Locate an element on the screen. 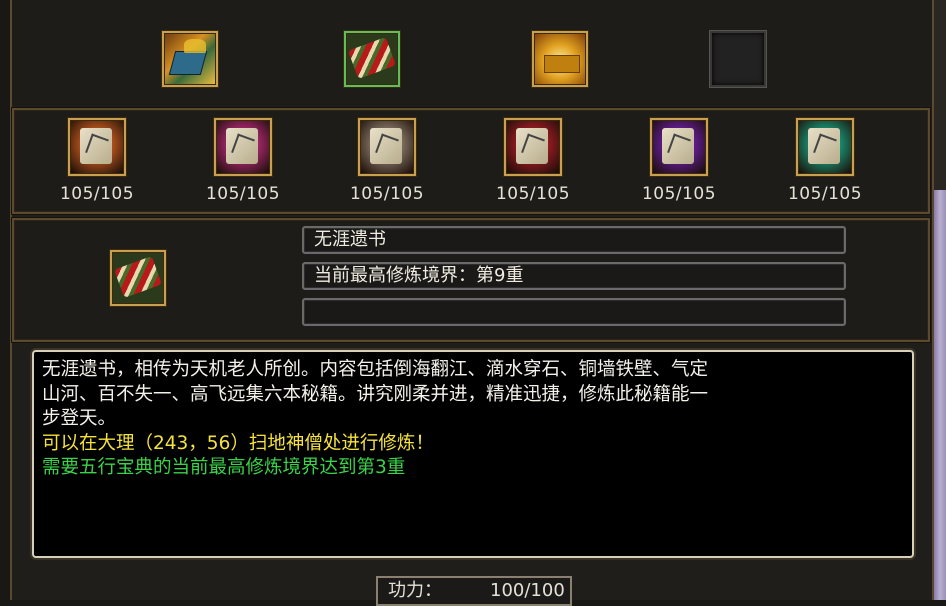 The image size is (946, 606). power-box: 功力： 100/100 is located at coordinates (474, 591).